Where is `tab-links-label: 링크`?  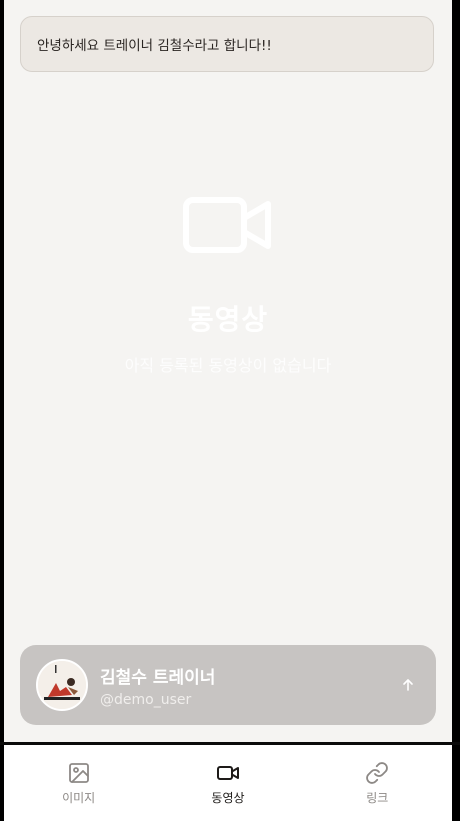 tab-links-label: 링크 is located at coordinates (377, 798).